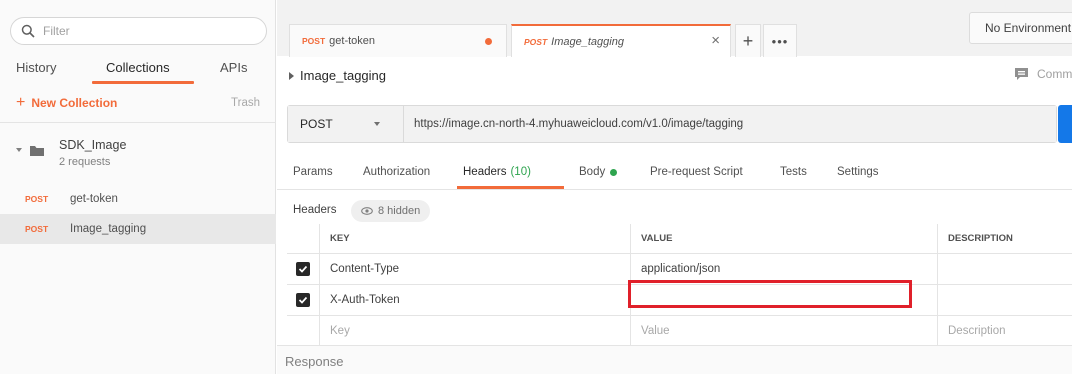  I want to click on request-title-text: Image_tagging, so click(343, 75).